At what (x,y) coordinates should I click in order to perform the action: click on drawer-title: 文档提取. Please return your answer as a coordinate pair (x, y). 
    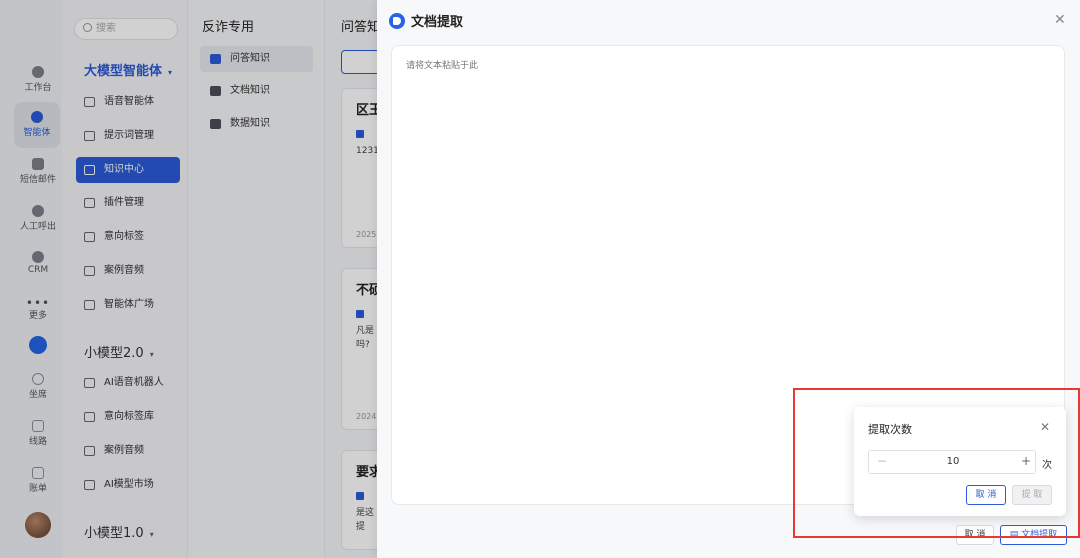
    Looking at the image, I should click on (426, 22).